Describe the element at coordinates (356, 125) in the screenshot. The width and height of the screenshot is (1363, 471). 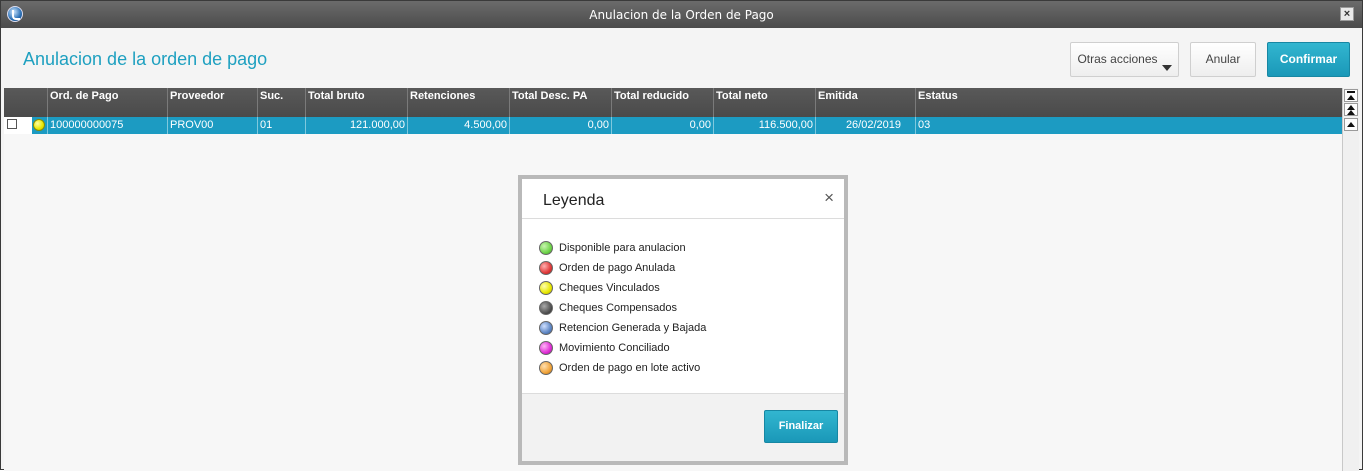
I see `cell-total-bruto: 121.000,00` at that location.